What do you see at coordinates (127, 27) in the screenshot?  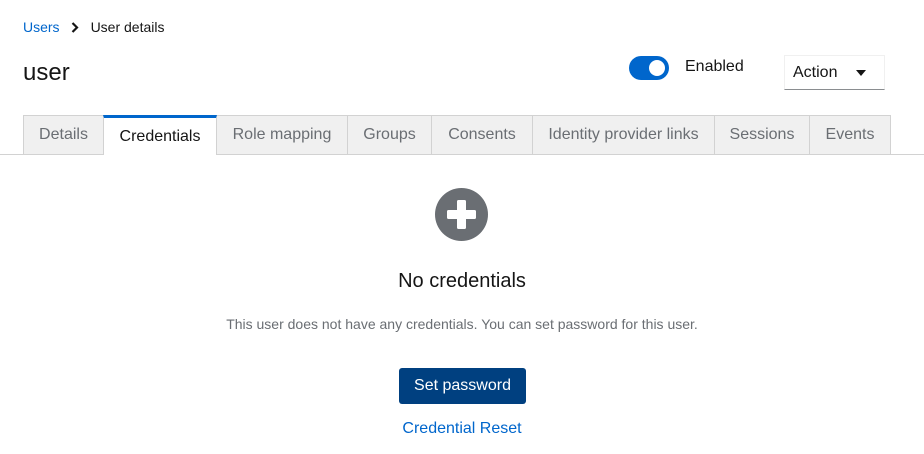 I see `breadcrumb-current: User details` at bounding box center [127, 27].